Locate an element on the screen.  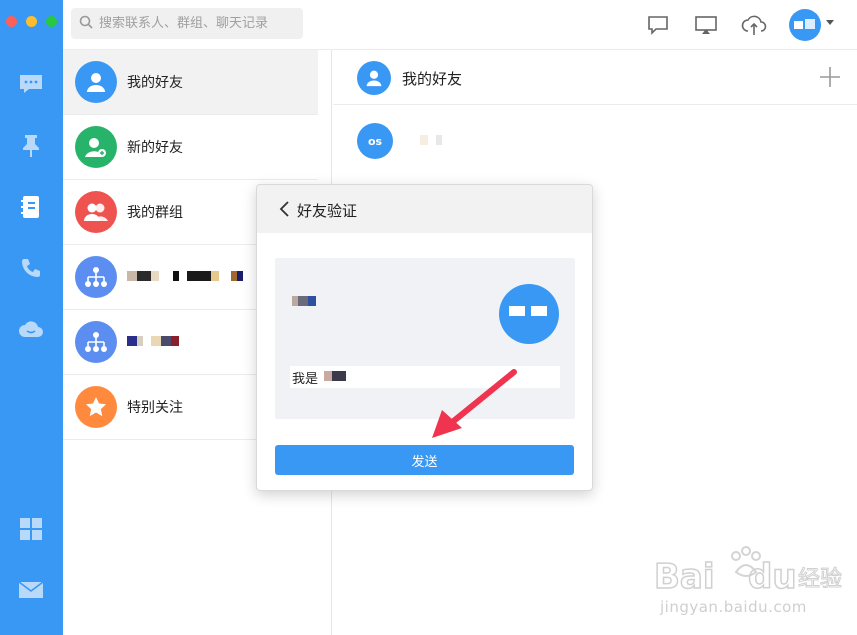
cloud-upload-icon is located at coordinates (754, 25).